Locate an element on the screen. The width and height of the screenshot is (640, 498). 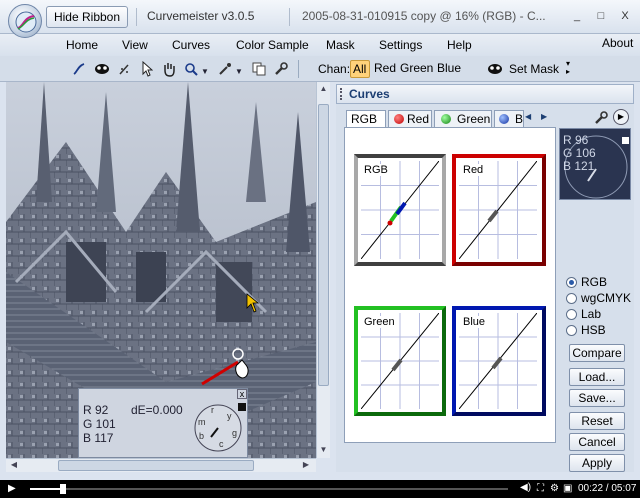
tab-blue-label: B is located at coordinates (519, 119).